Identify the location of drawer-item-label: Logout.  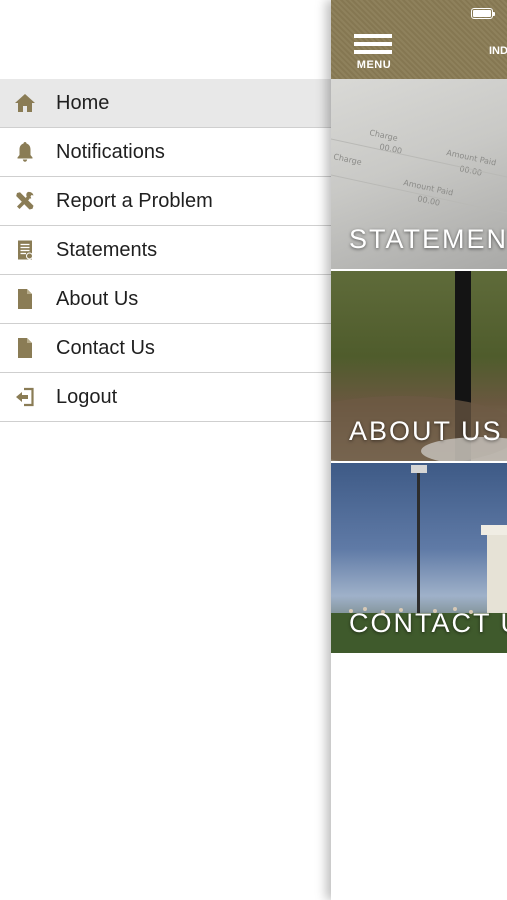
(87, 397).